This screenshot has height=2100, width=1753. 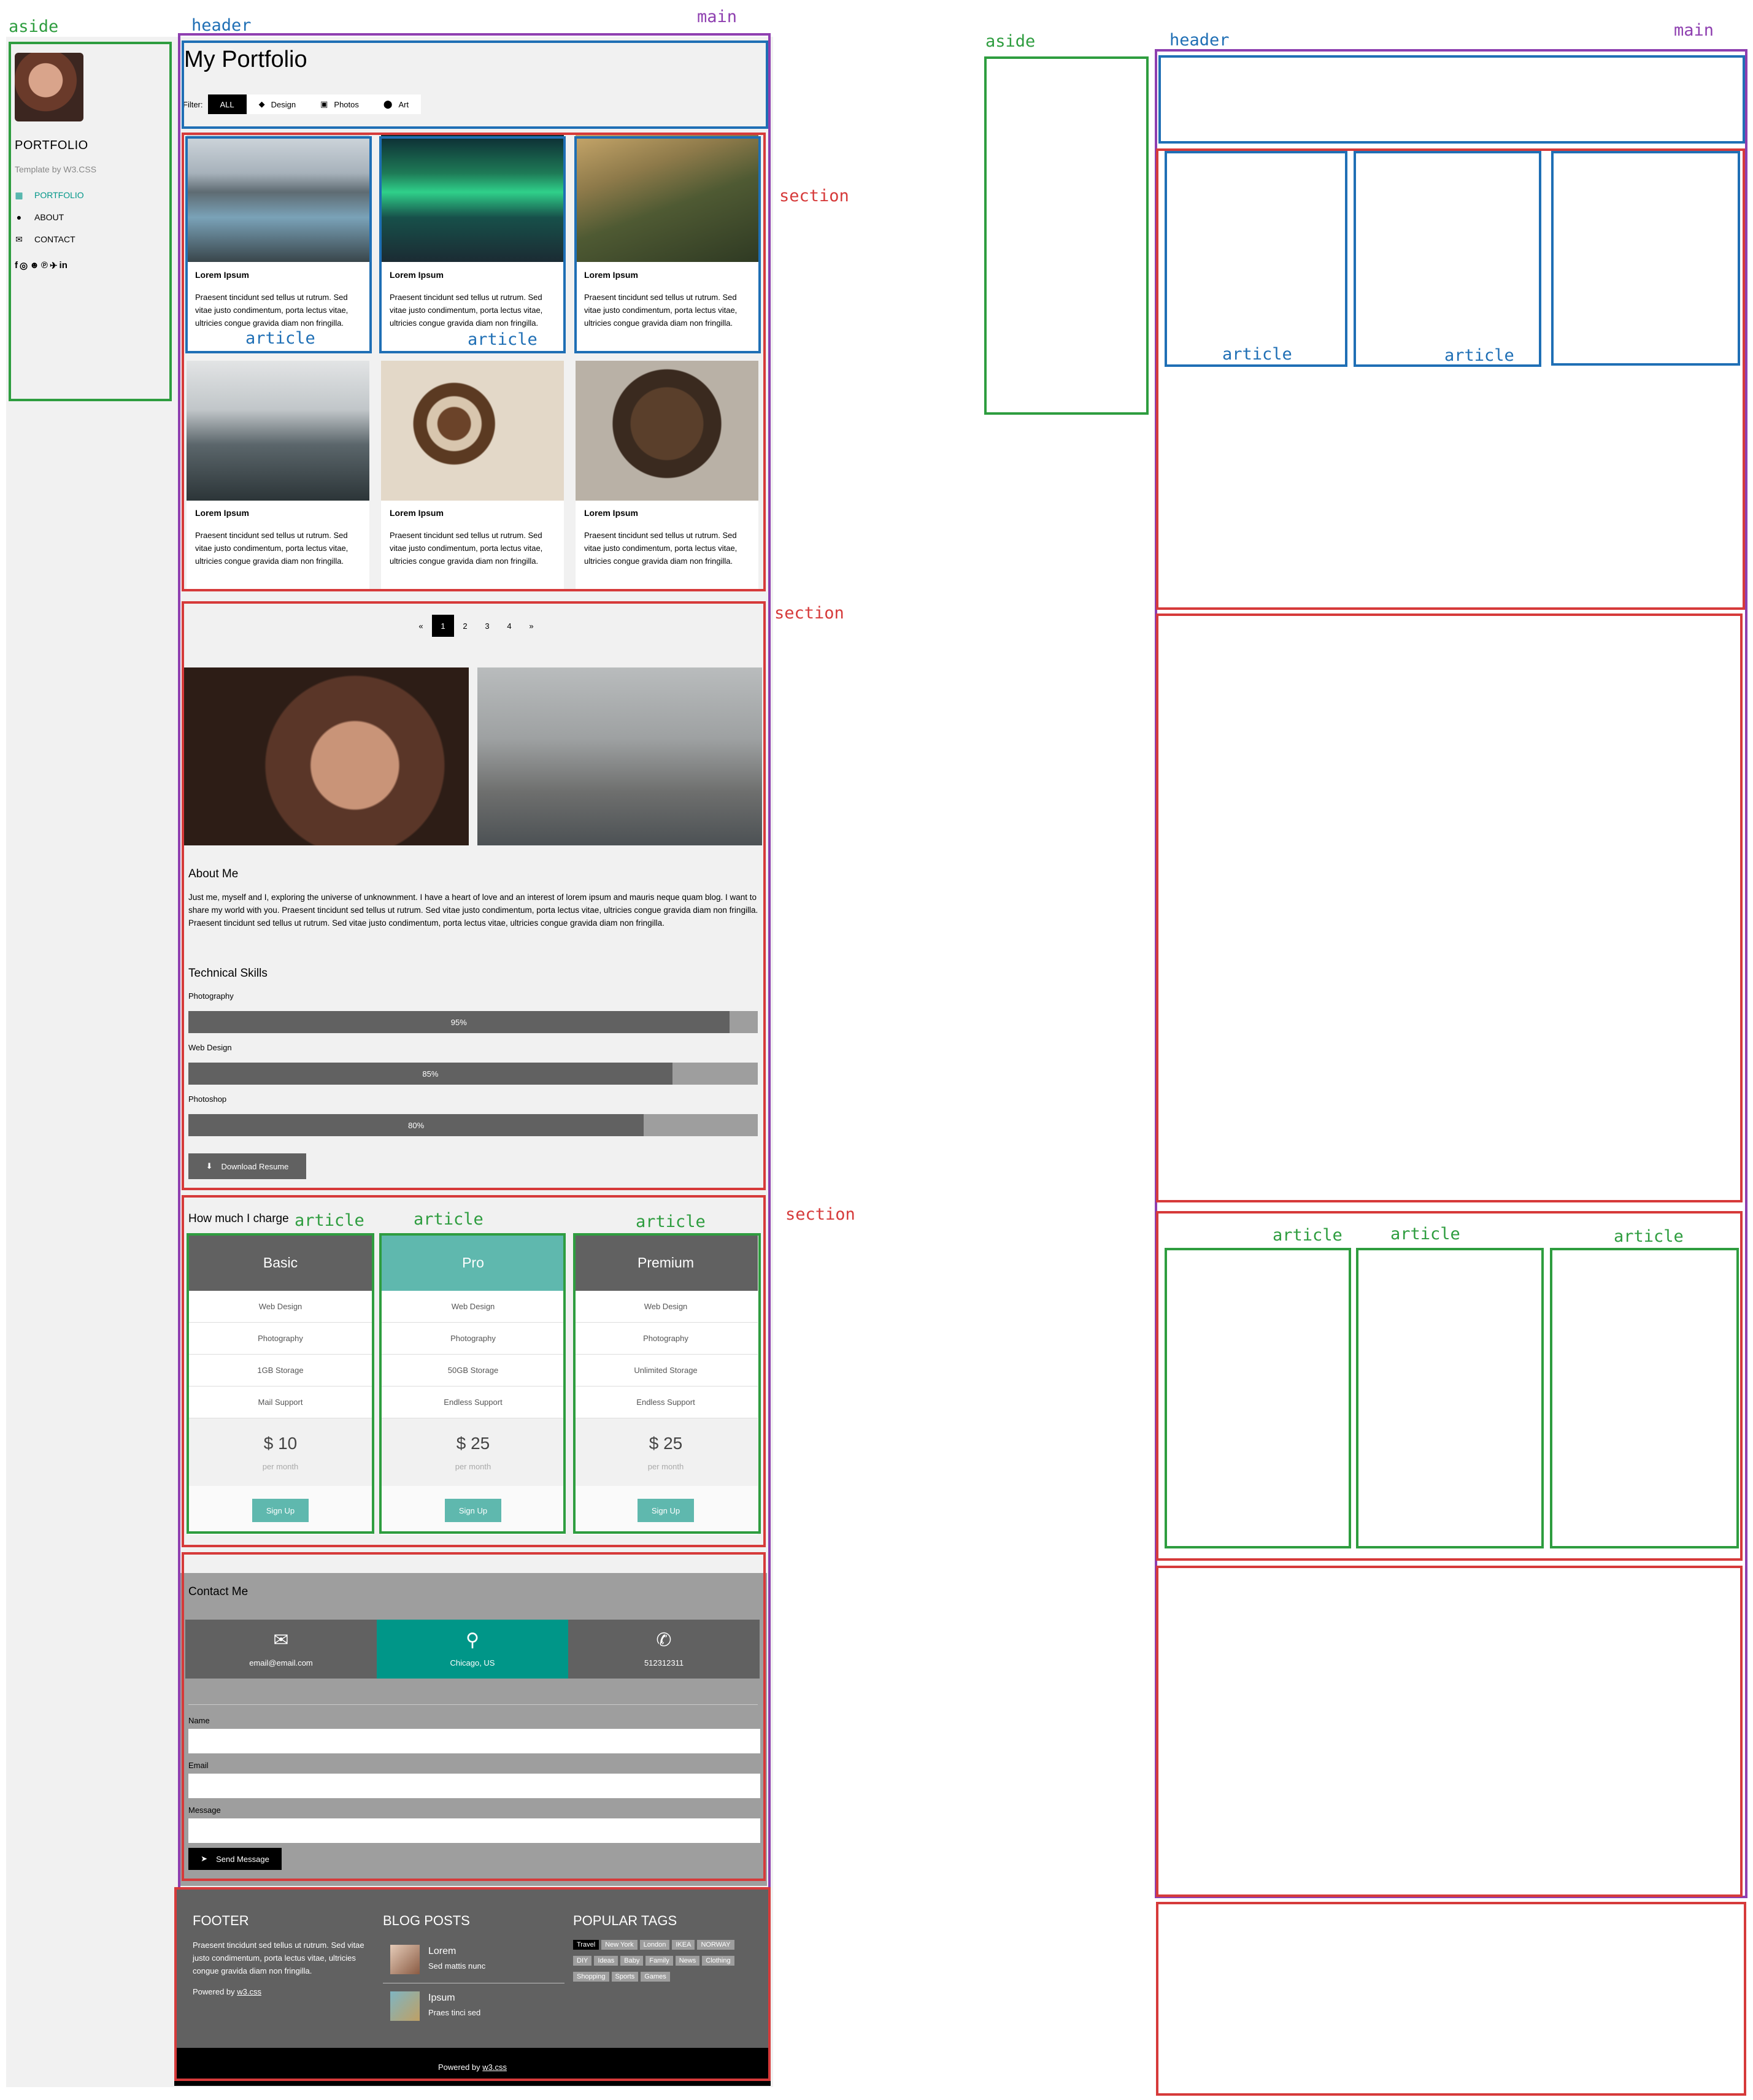 What do you see at coordinates (820, 1214) in the screenshot?
I see `annotation-section-3: section` at bounding box center [820, 1214].